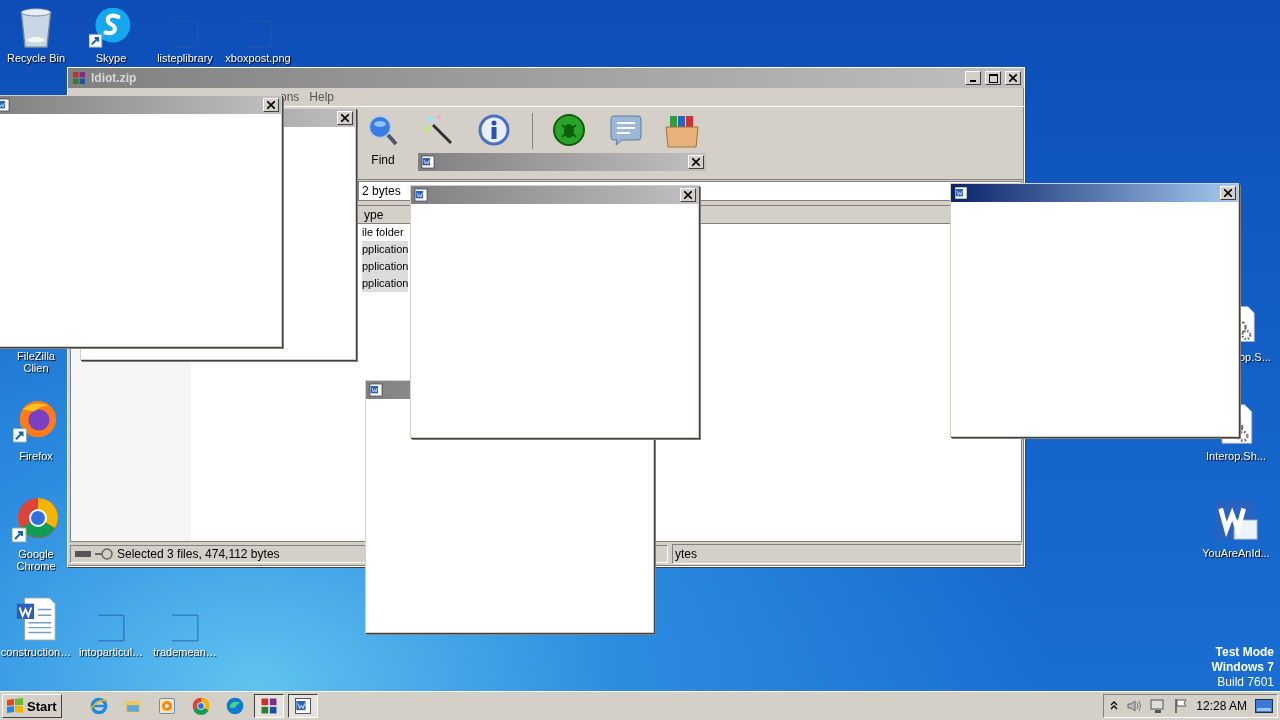 This screenshot has height=720, width=1280. What do you see at coordinates (383, 141) in the screenshot?
I see `search-button: Find` at bounding box center [383, 141].